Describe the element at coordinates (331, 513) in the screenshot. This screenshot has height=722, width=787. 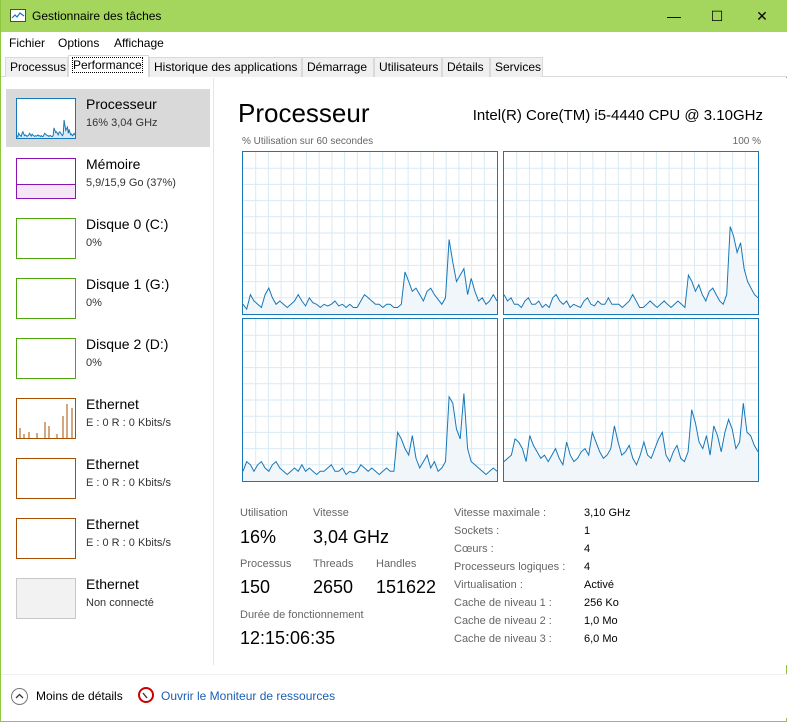
I see `vitesse-label: Vitesse` at that location.